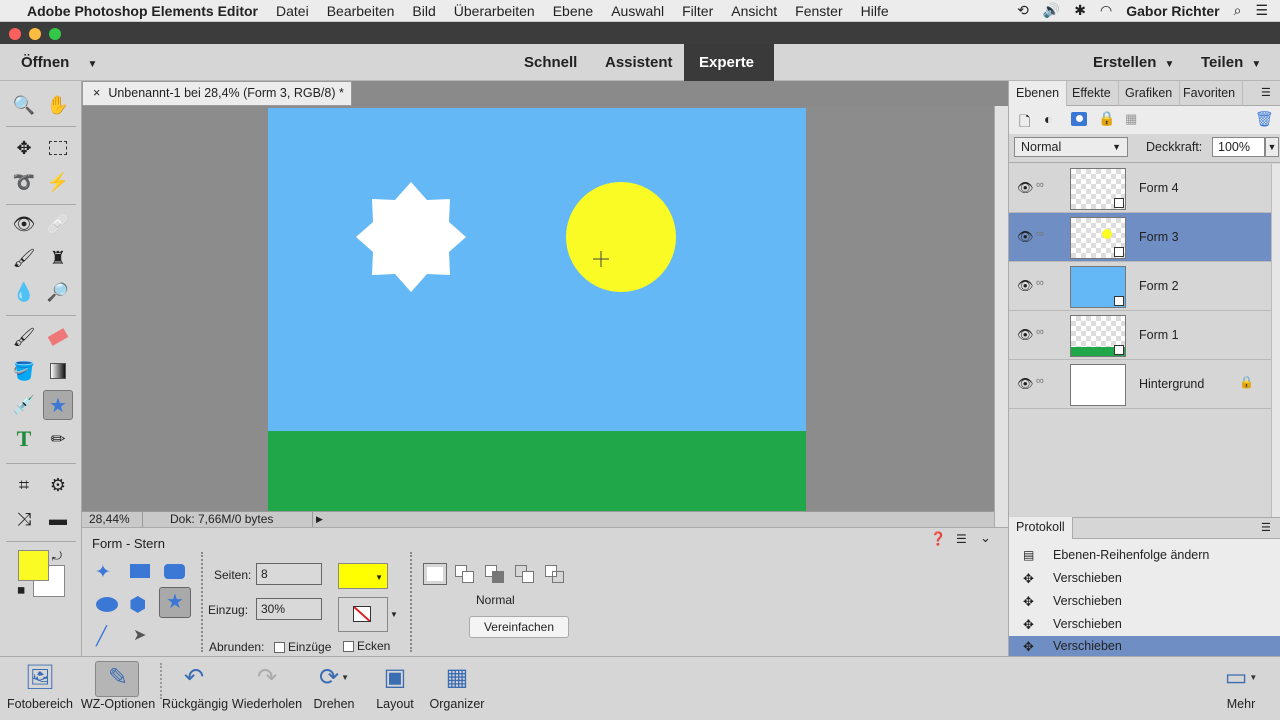 The image size is (1280, 720). Describe the element at coordinates (174, 571) in the screenshot. I see `rounded-rectangle-icon` at that location.